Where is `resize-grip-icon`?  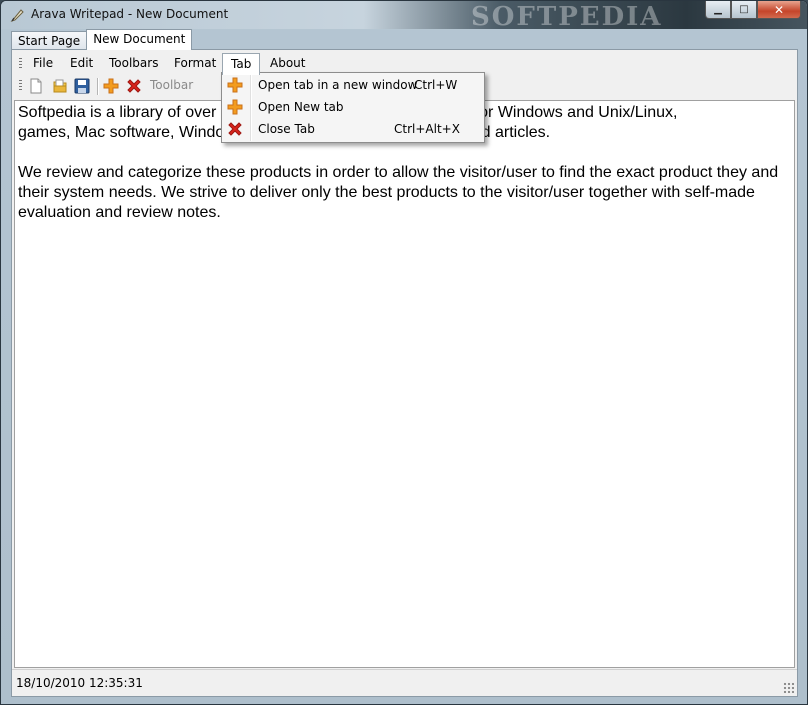 resize-grip-icon is located at coordinates (788, 687).